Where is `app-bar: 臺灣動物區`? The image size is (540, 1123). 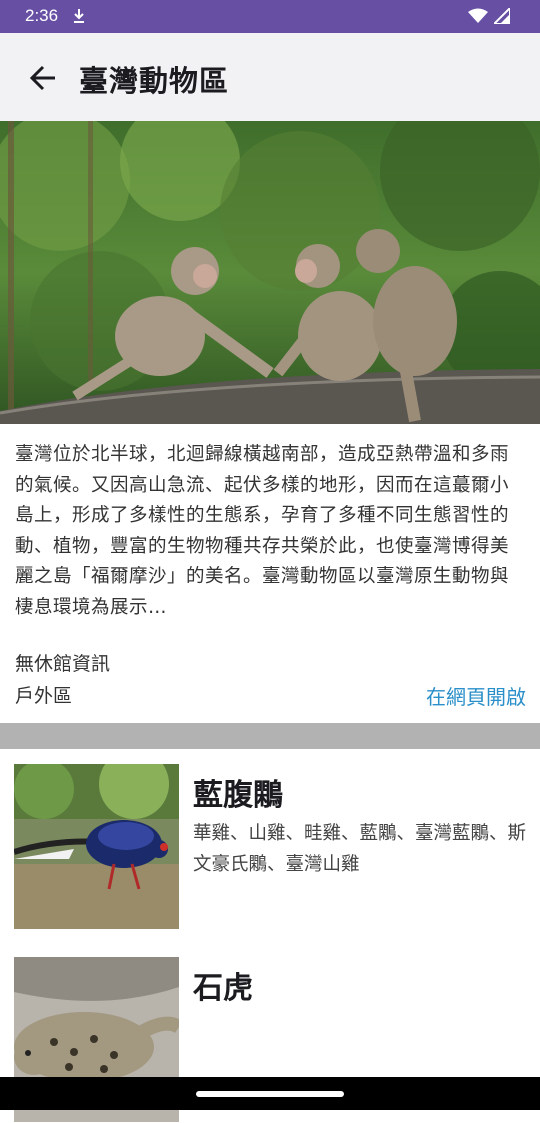
app-bar: 臺灣動物區 is located at coordinates (270, 77).